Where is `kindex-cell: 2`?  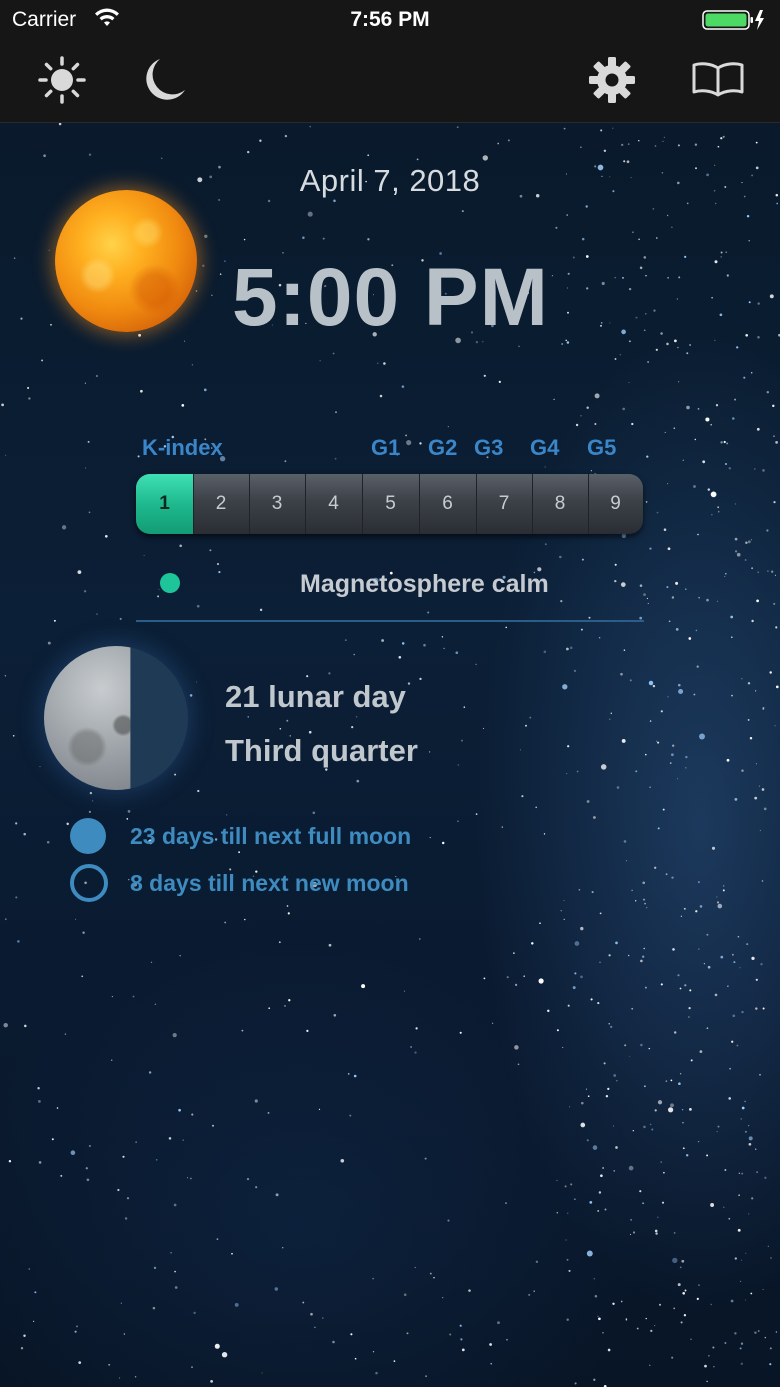 kindex-cell: 2 is located at coordinates (221, 504).